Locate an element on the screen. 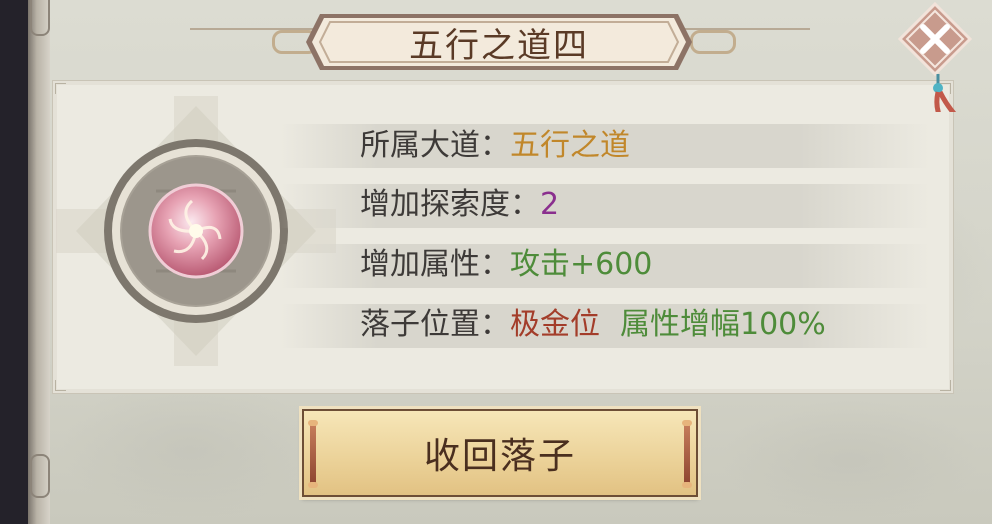  dao-label: 所属大道： is located at coordinates (435, 145).